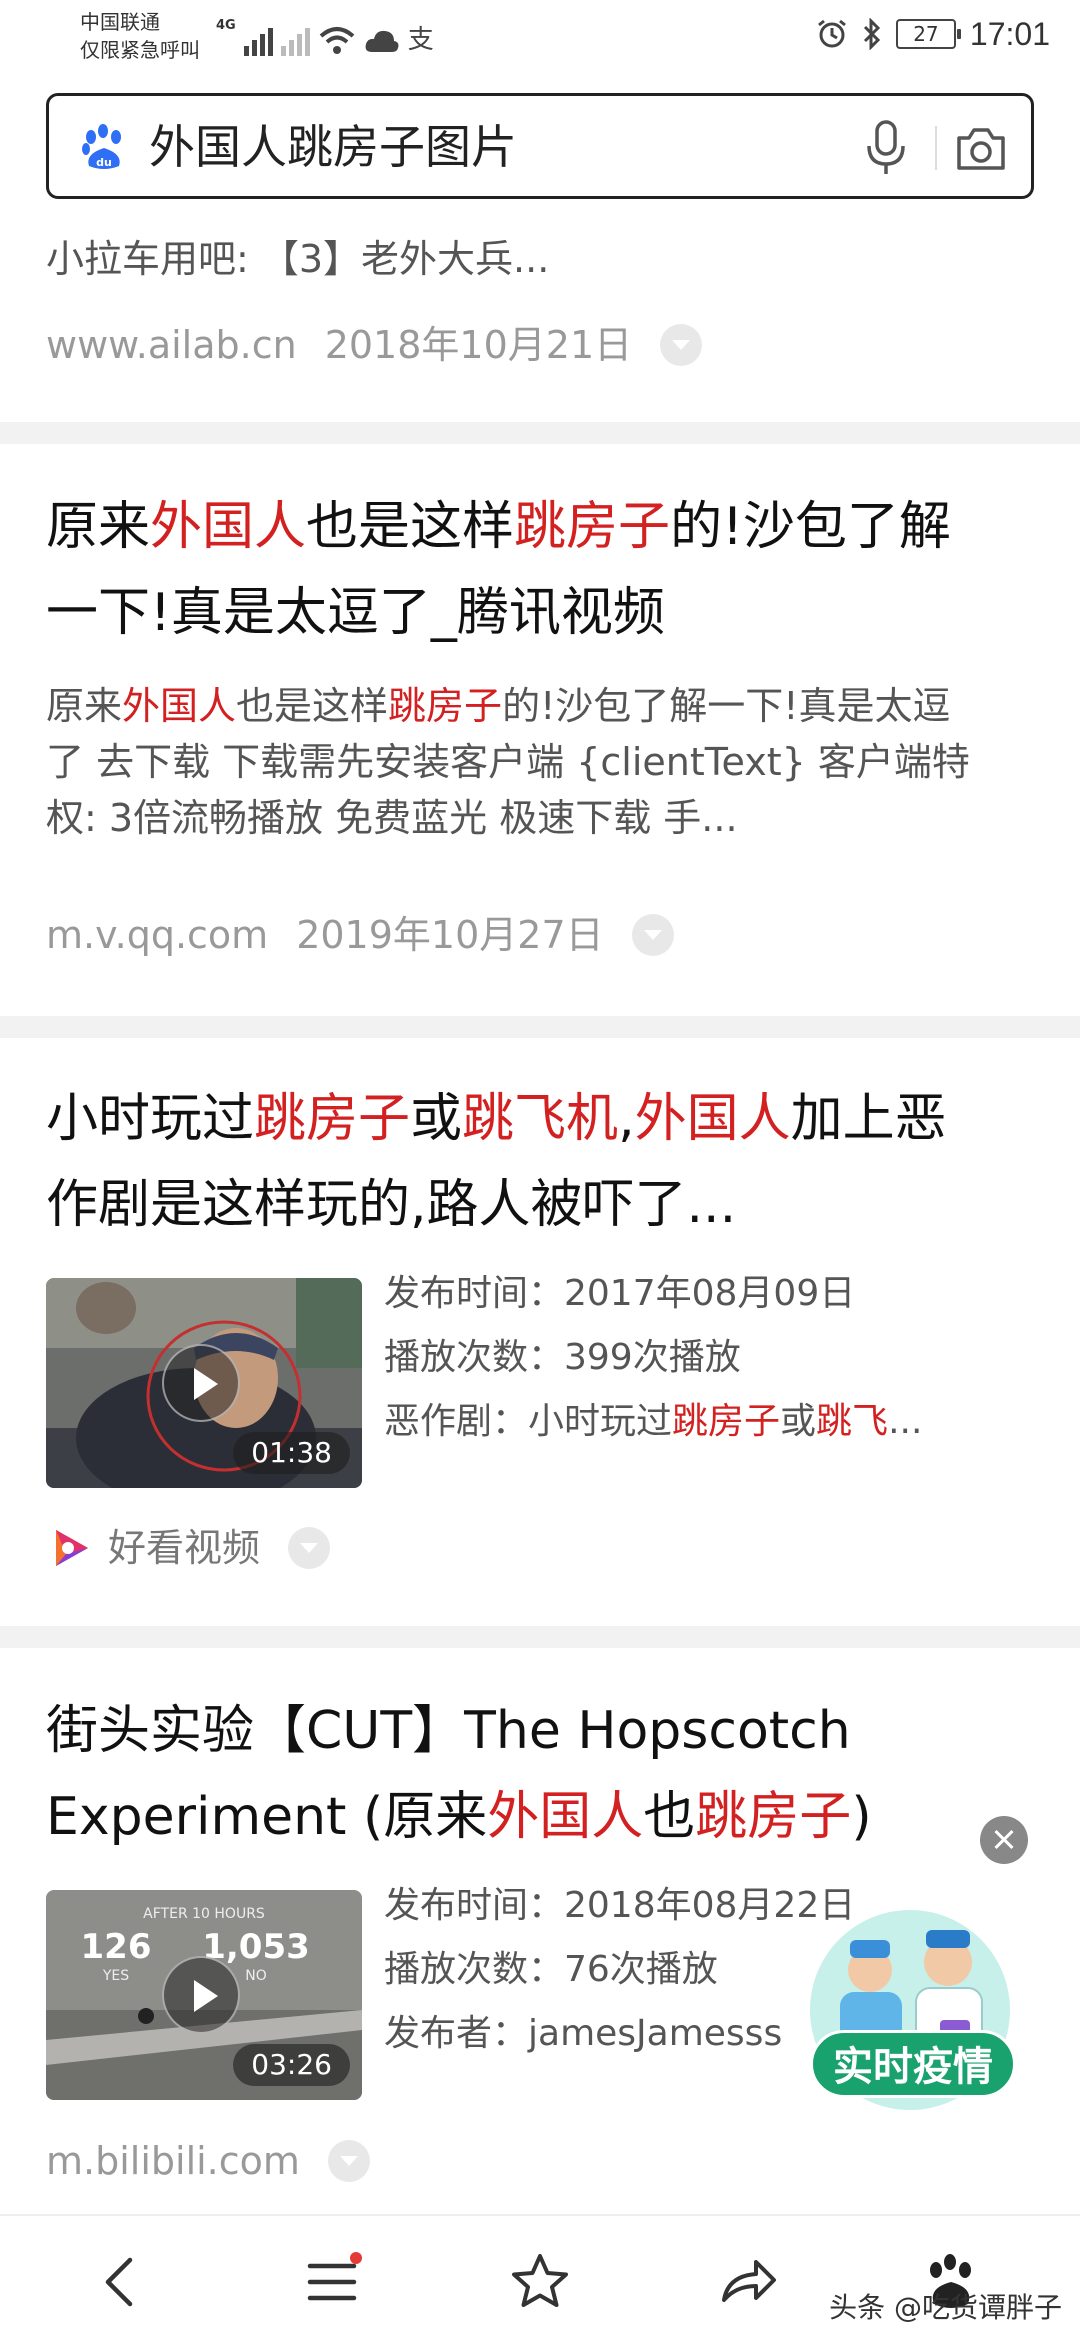 This screenshot has height=2340, width=1080. I want to click on carrier-status: 仅限紧急呼叫, so click(140, 50).